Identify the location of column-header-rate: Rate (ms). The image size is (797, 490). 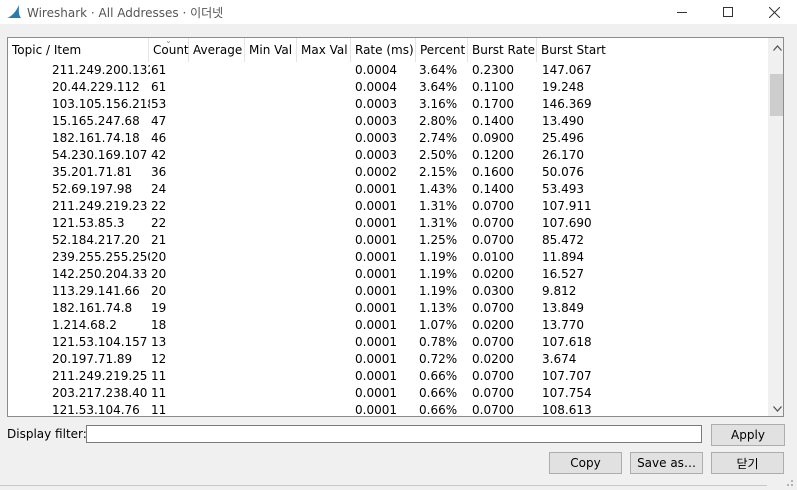
(383, 50).